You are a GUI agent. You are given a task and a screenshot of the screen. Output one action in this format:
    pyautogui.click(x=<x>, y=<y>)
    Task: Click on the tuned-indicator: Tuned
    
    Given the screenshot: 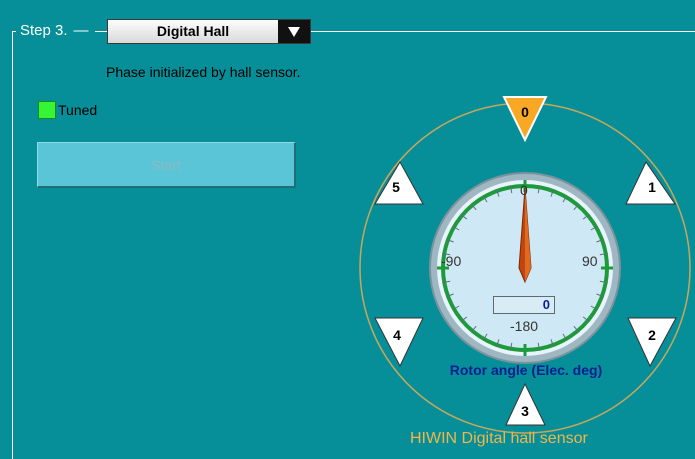 What is the action you would take?
    pyautogui.click(x=67, y=110)
    